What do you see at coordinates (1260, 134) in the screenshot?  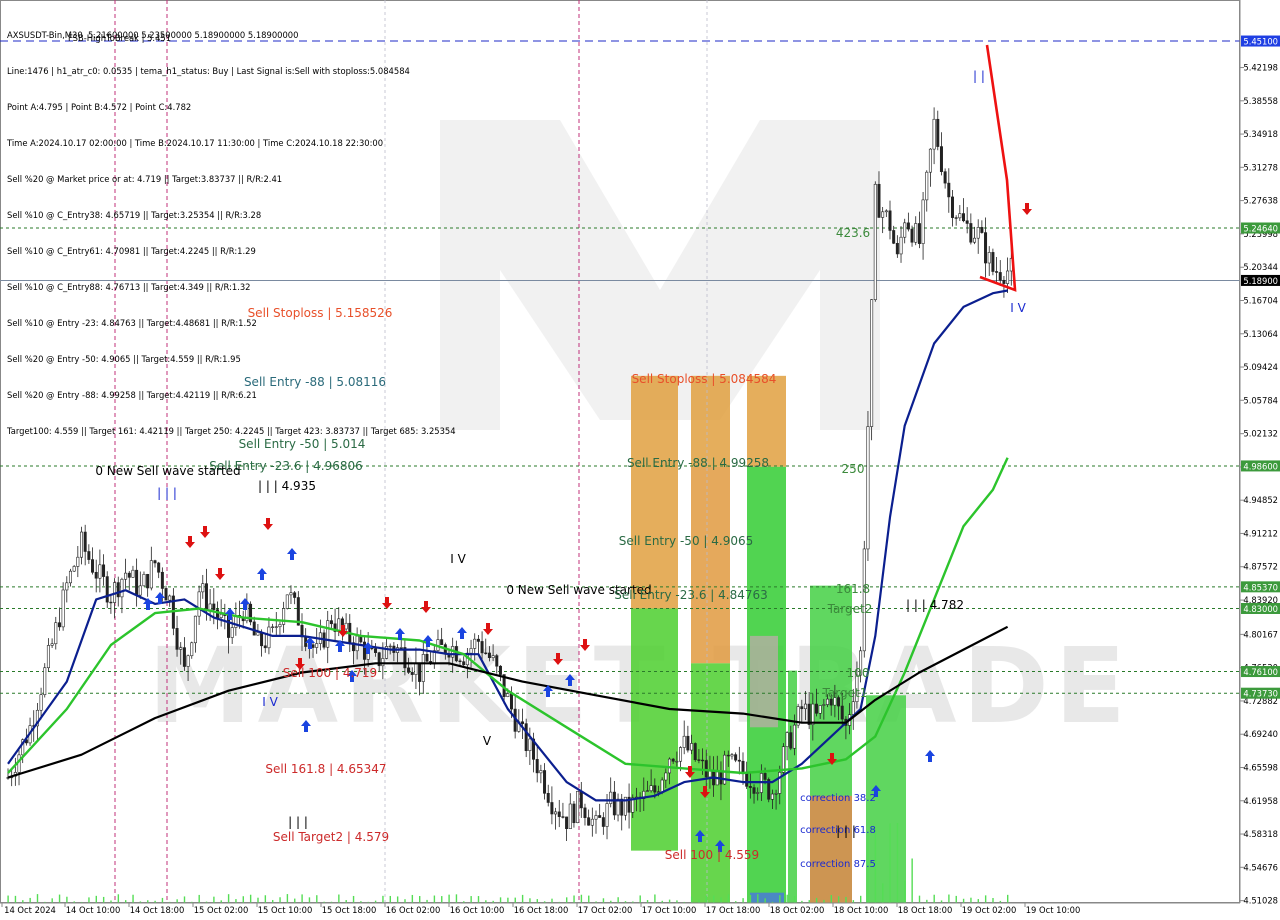 I see `y-tick-label: 5.34918` at bounding box center [1260, 134].